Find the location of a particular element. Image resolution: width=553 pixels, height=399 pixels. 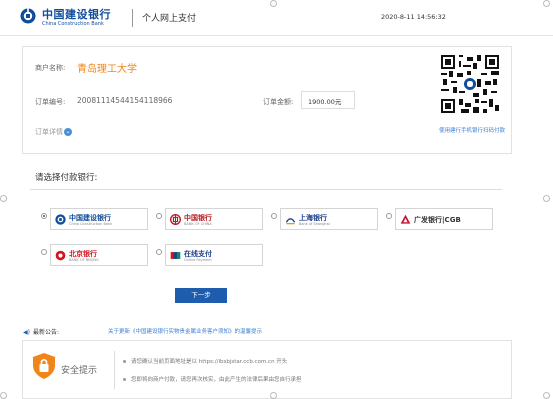

boc-logo-icon is located at coordinates (175, 219).